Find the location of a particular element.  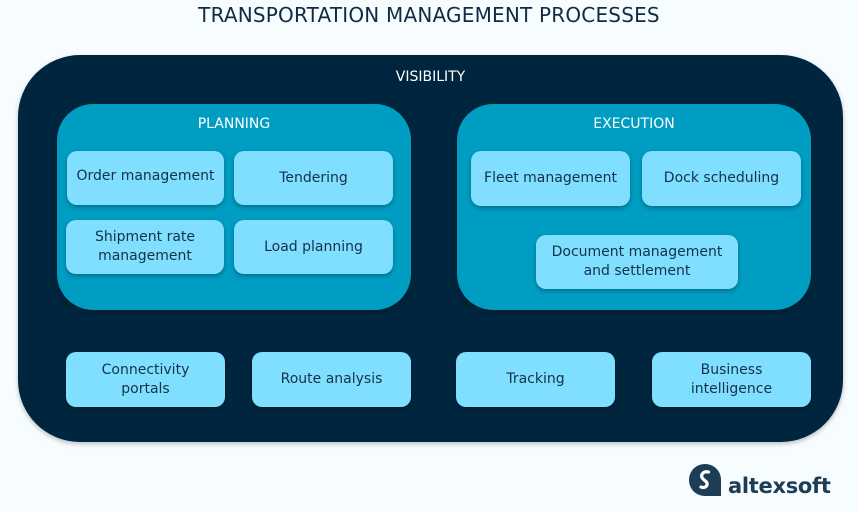

business-intelligence-box: Business intelligence is located at coordinates (731, 379).